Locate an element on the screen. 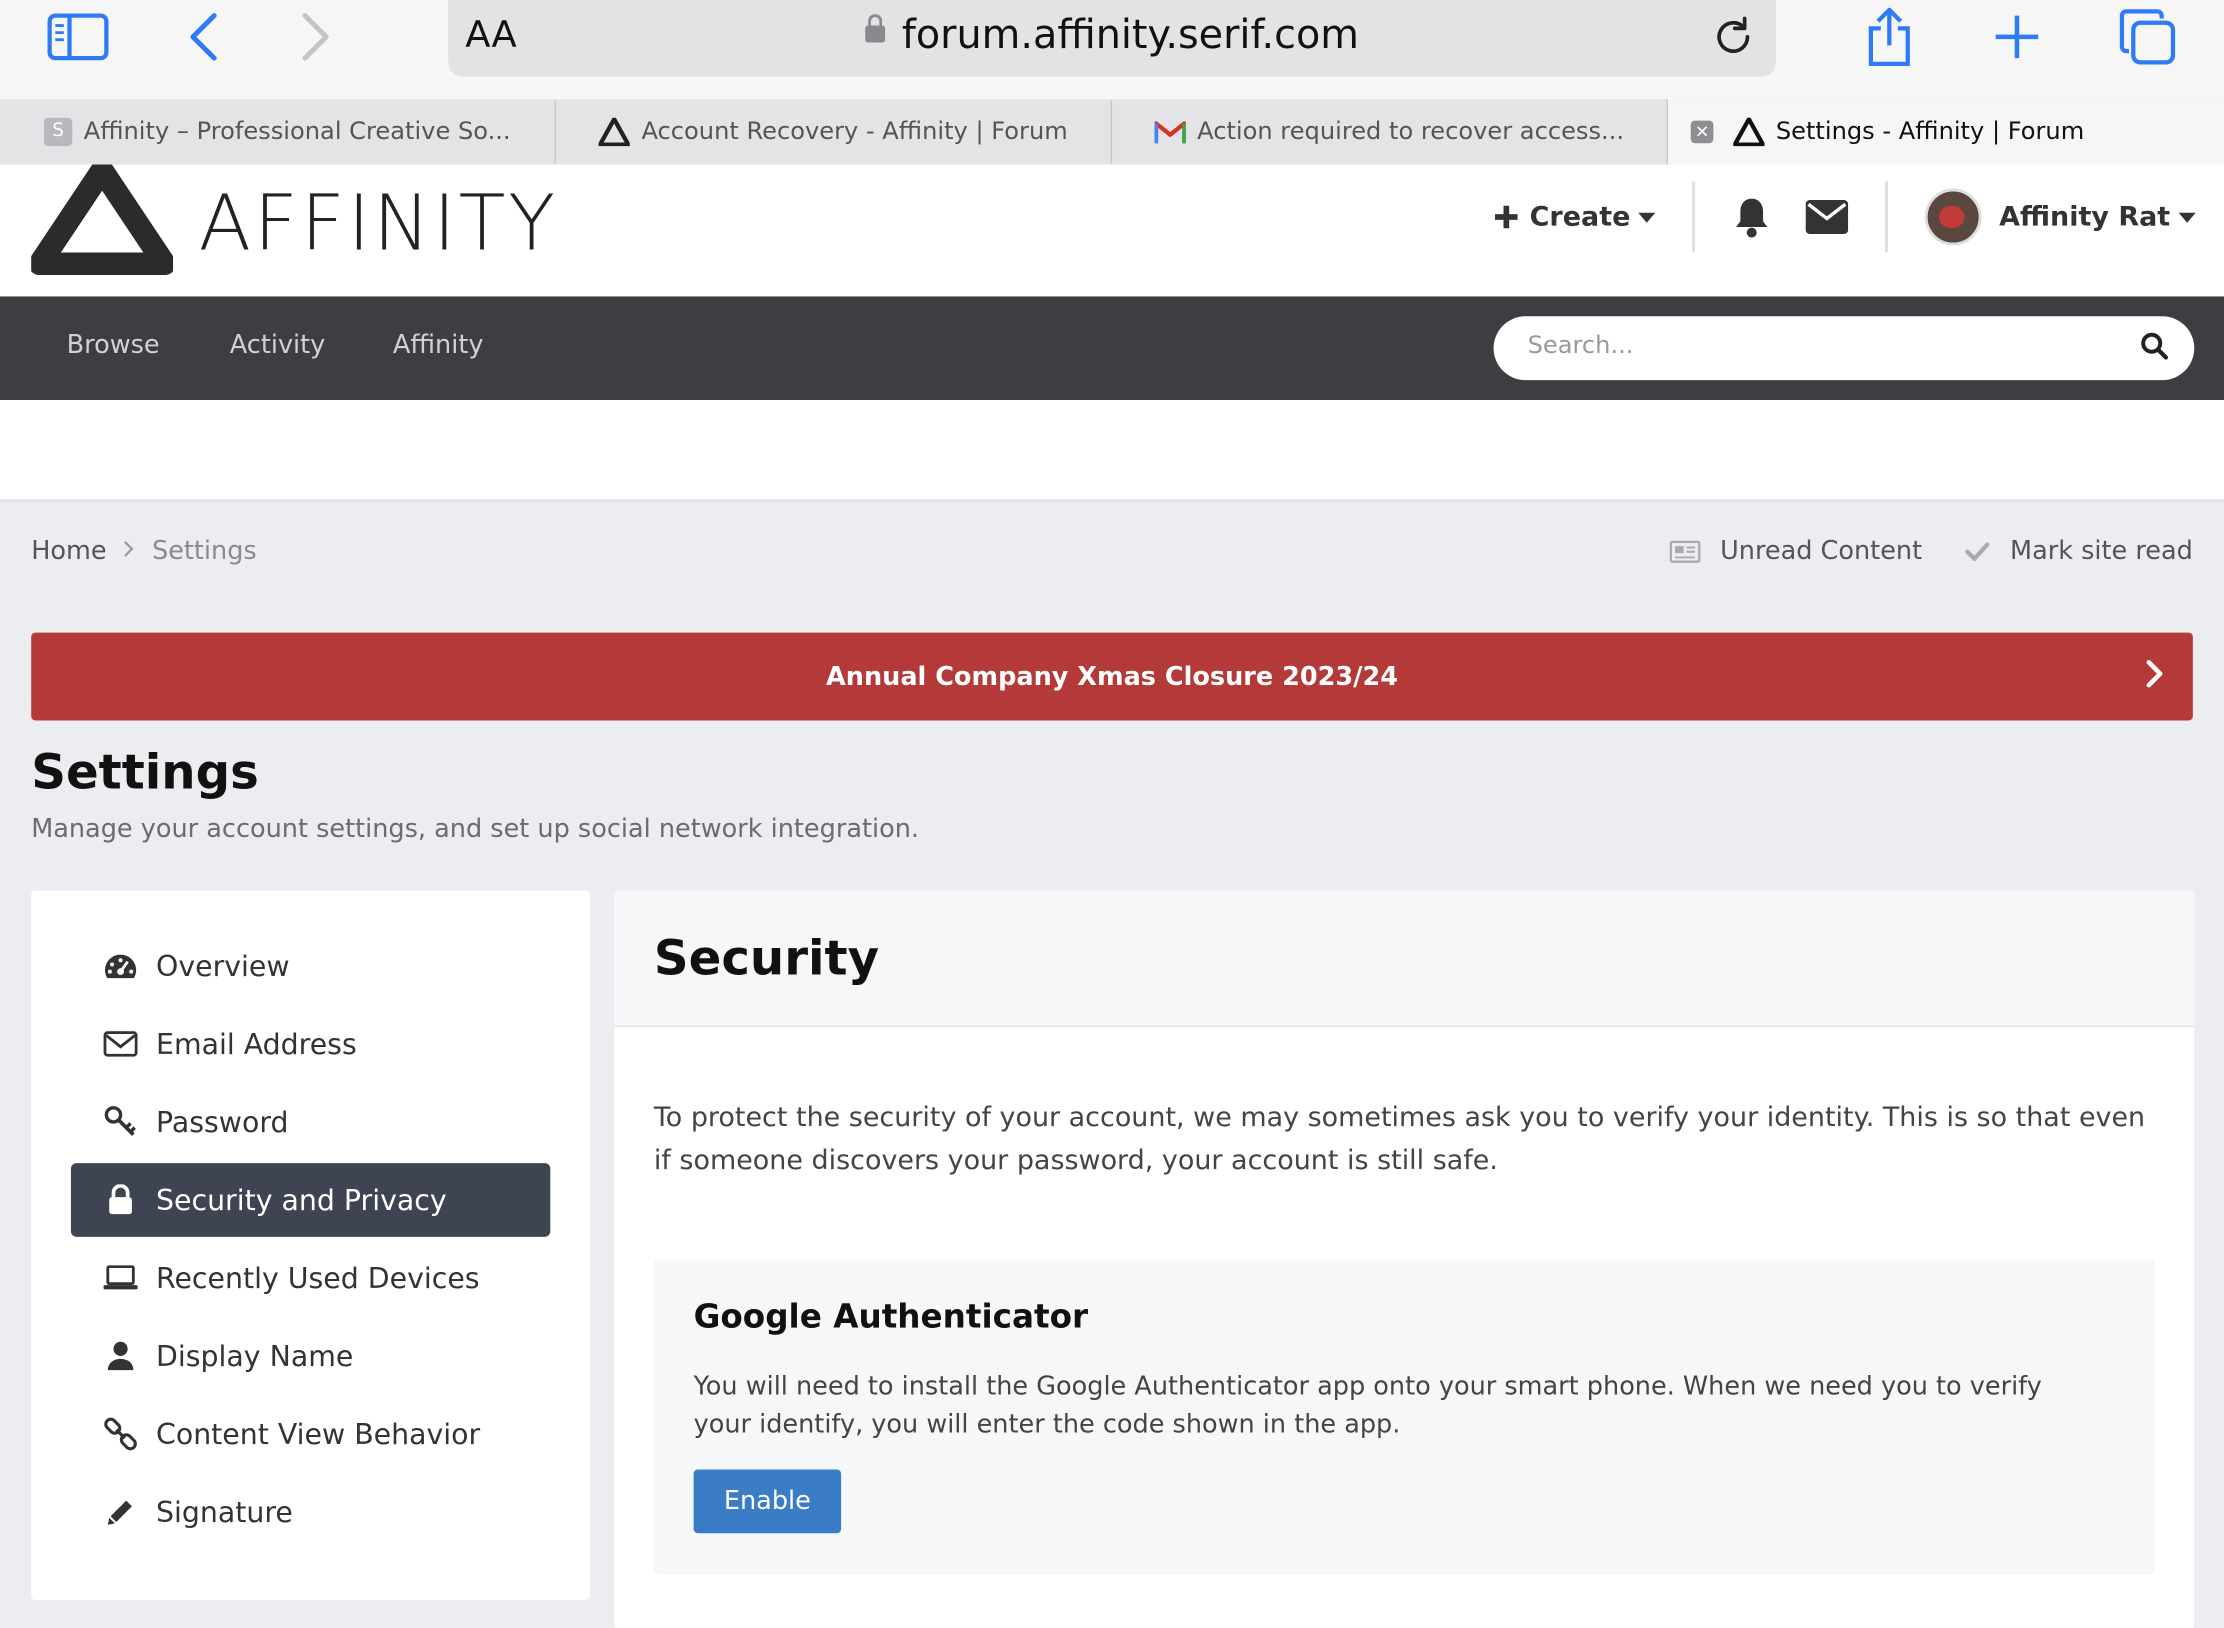 Image resolution: width=2224 pixels, height=1628 pixels. search-input is located at coordinates (1811, 346).